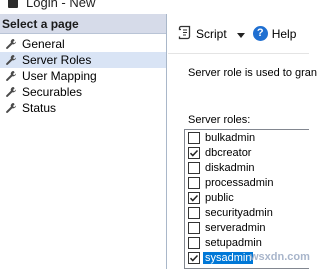 The height and width of the screenshot is (269, 320). I want to click on watermark: wsxdn.com, so click(280, 257).